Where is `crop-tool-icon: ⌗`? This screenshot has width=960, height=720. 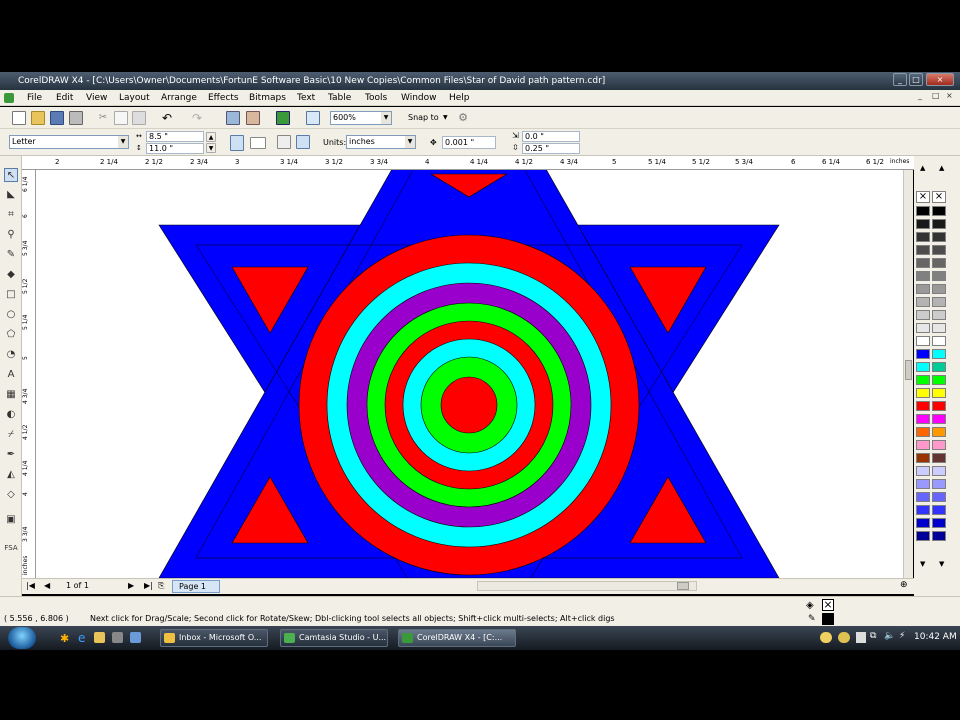
crop-tool-icon: ⌗ is located at coordinates (11, 215).